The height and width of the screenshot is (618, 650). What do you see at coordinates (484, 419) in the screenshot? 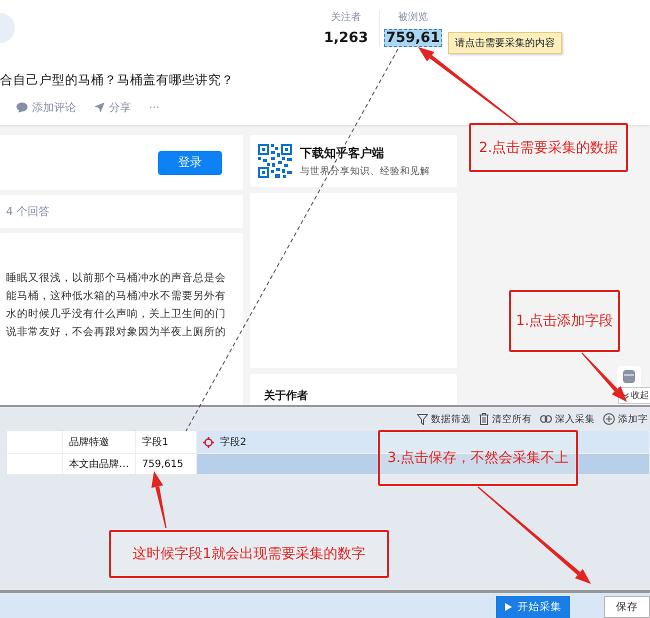
I see `trash-icon` at bounding box center [484, 419].